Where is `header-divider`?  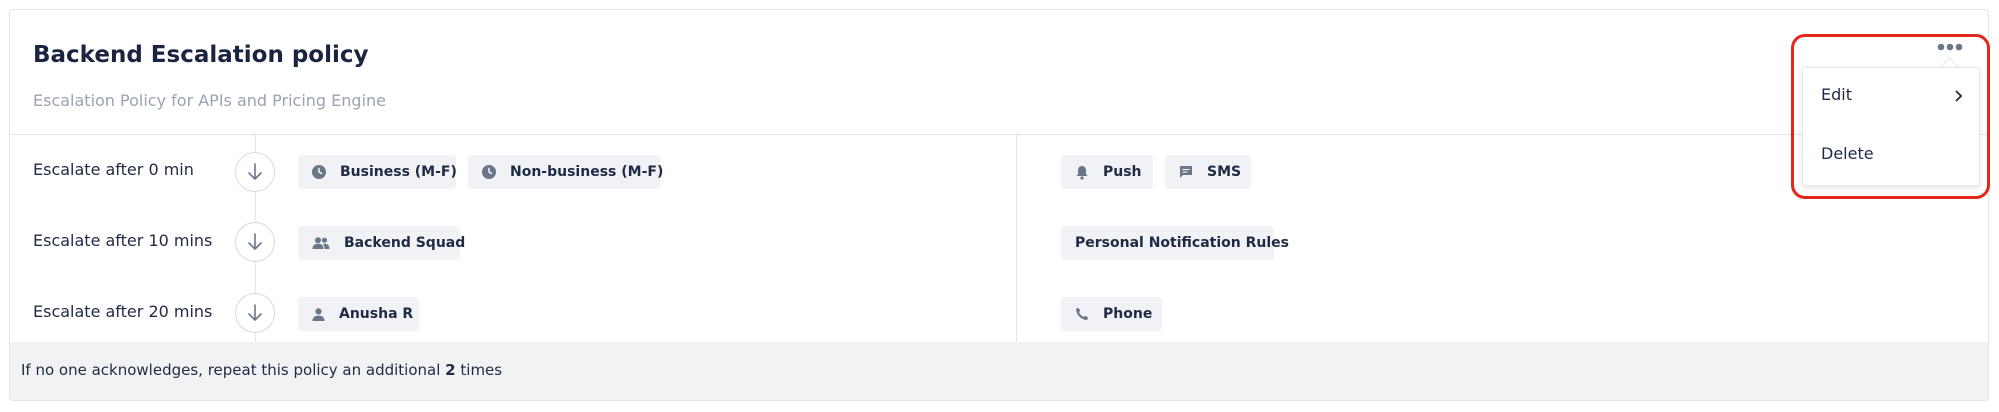 header-divider is located at coordinates (999, 134).